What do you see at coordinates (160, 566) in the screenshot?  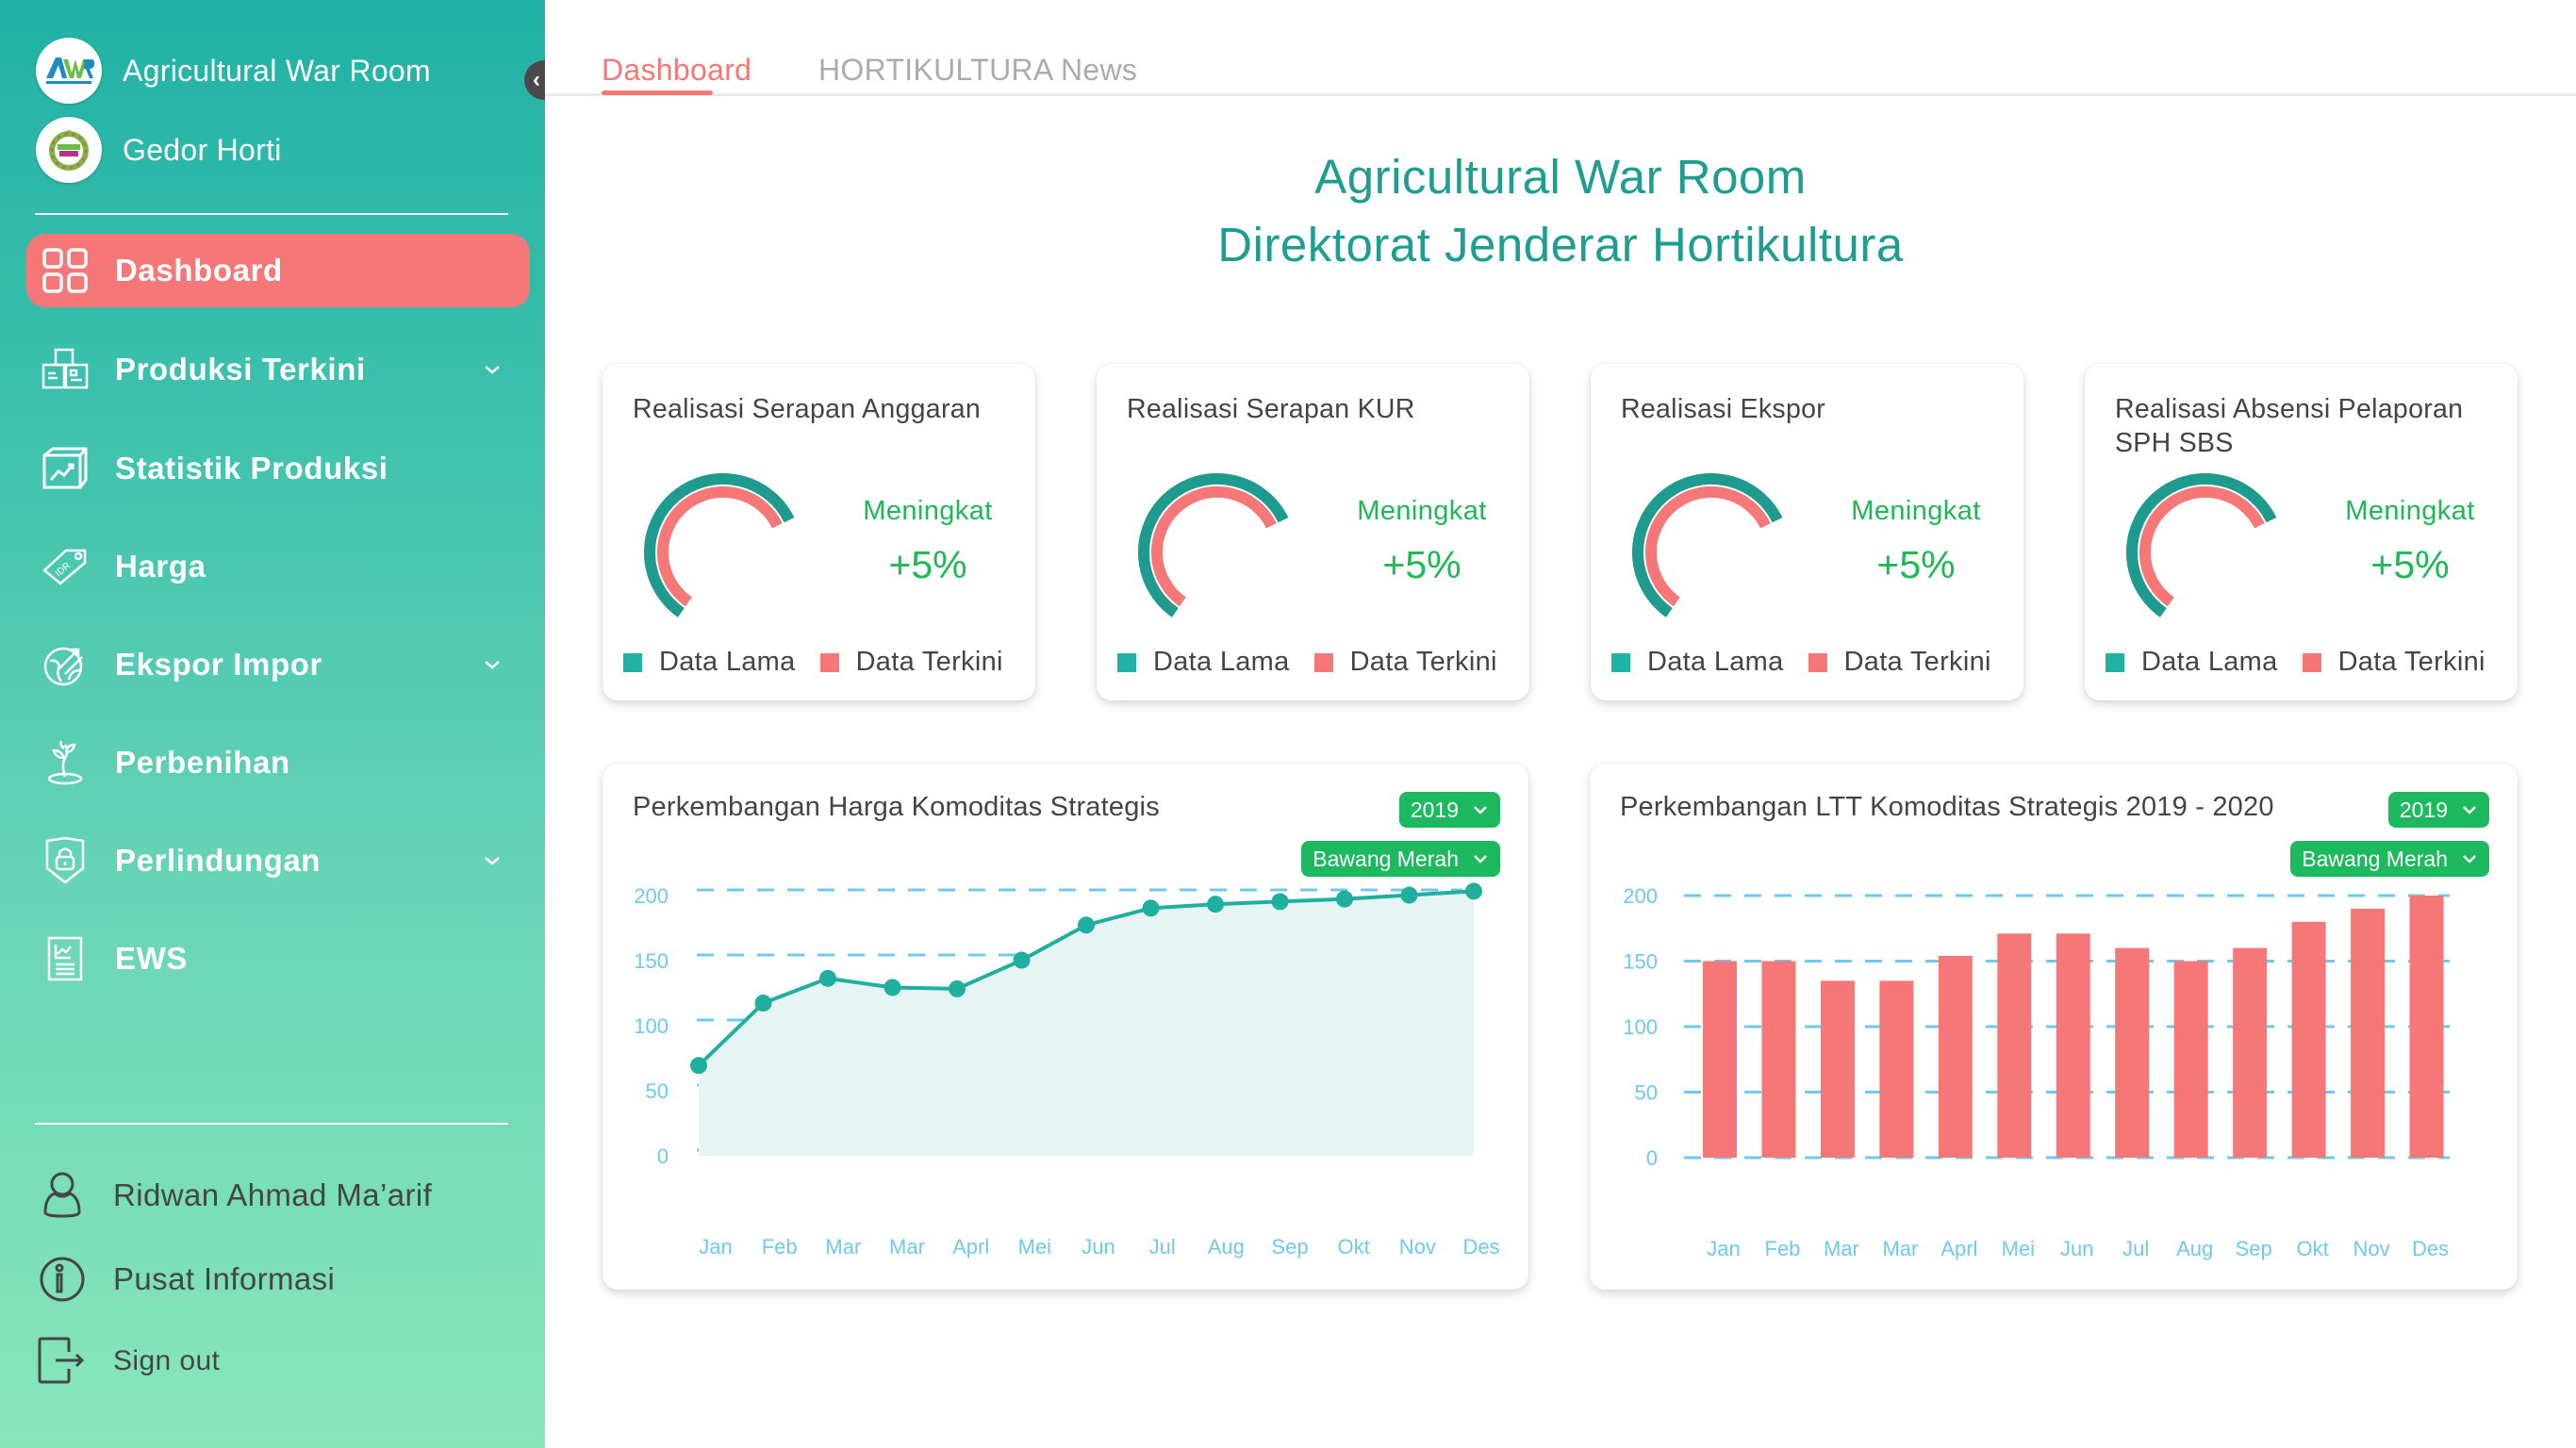 I see `sidebar-item-label: Harga` at bounding box center [160, 566].